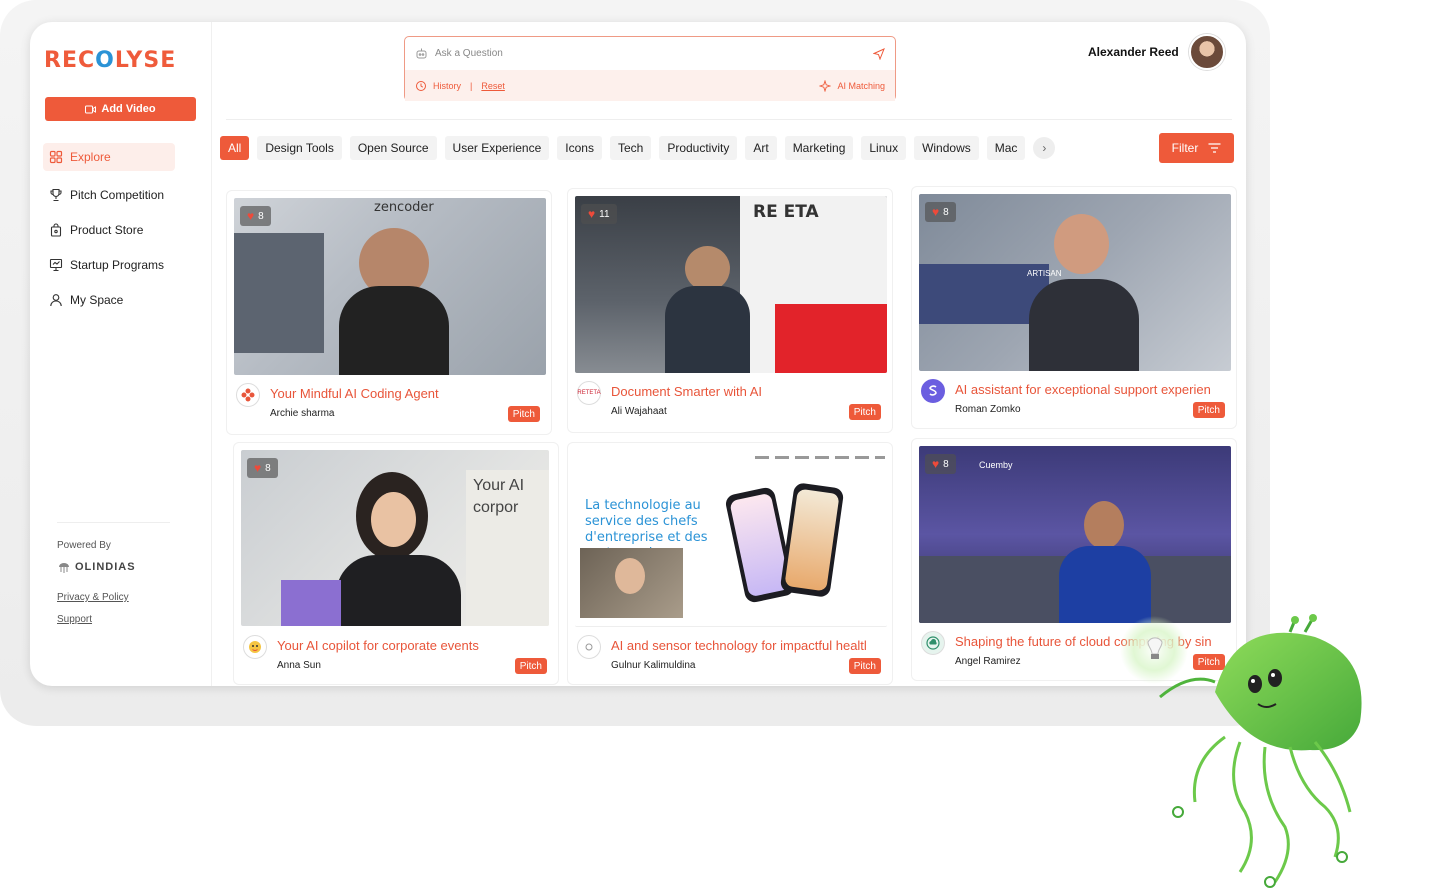 The width and height of the screenshot is (1430, 891). What do you see at coordinates (390, 286) in the screenshot?
I see `video-thumbnail: zencoder ♥ 8` at bounding box center [390, 286].